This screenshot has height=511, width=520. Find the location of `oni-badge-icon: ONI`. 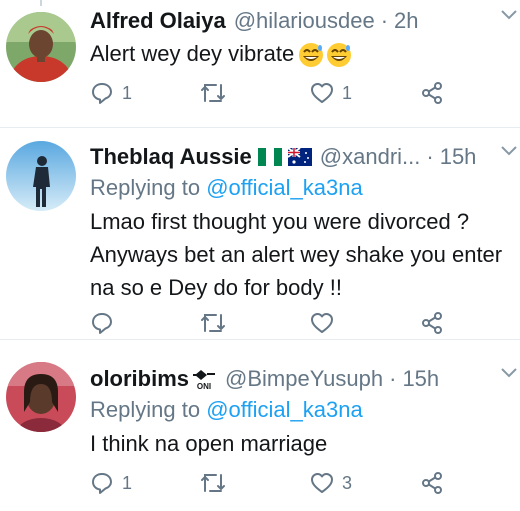

oni-badge-icon: ONI is located at coordinates (204, 380).